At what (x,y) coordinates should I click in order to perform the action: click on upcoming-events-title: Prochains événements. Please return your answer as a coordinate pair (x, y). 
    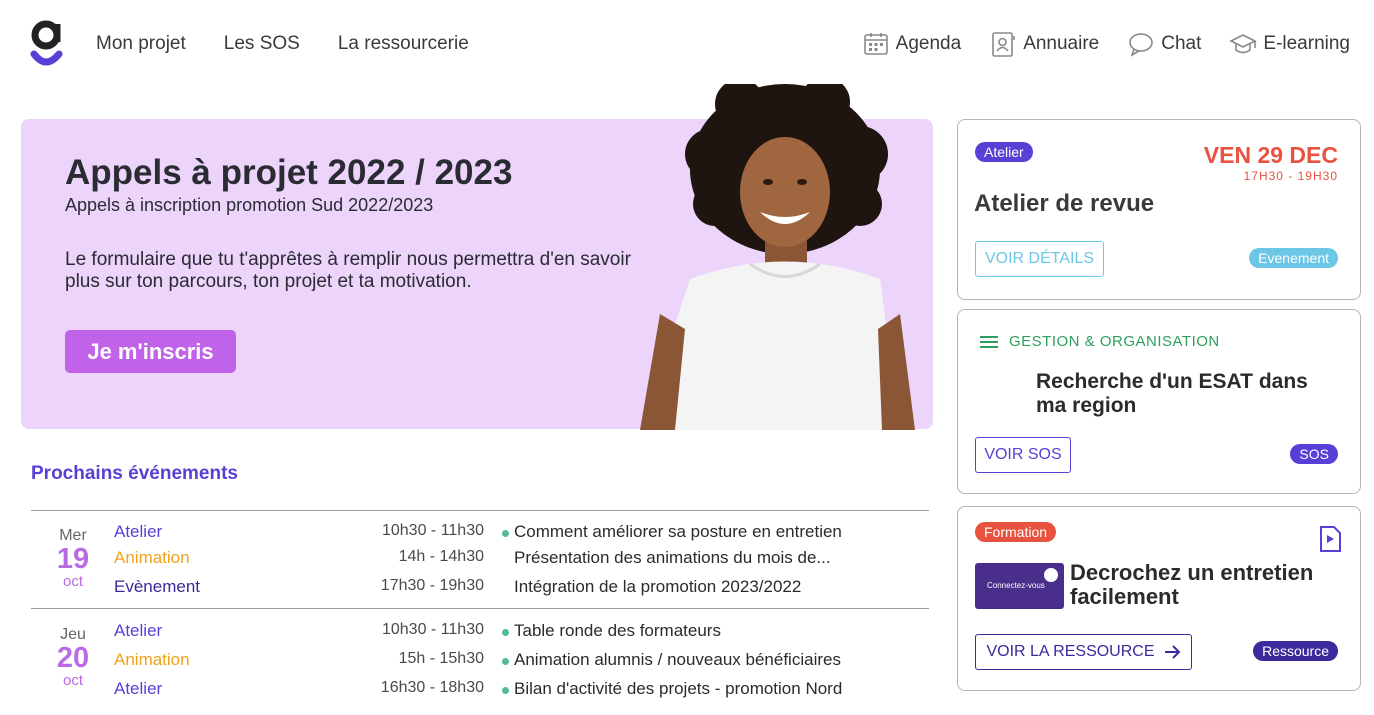
    Looking at the image, I should click on (134, 473).